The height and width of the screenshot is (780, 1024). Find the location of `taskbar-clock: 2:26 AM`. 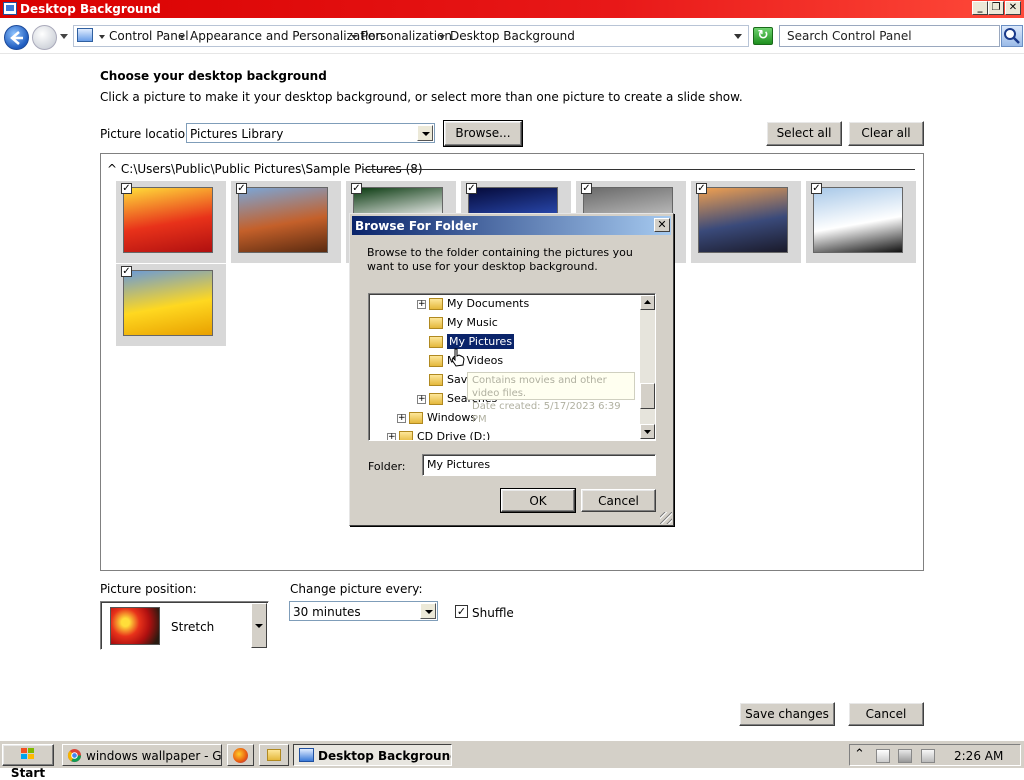

taskbar-clock: 2:26 AM is located at coordinates (978, 756).